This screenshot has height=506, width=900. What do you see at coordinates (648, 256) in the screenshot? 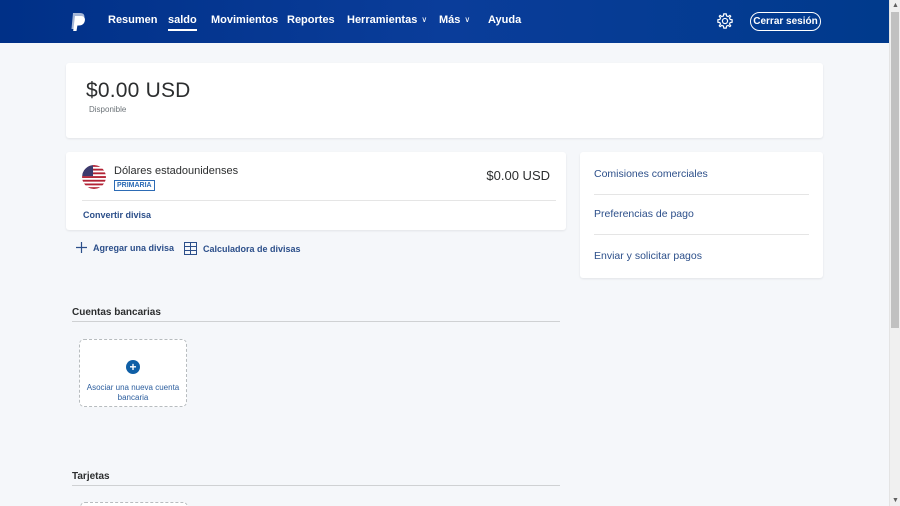
I see `link-enviar-y-solicitar-pagos: Enviar y solicitar pagos` at bounding box center [648, 256].